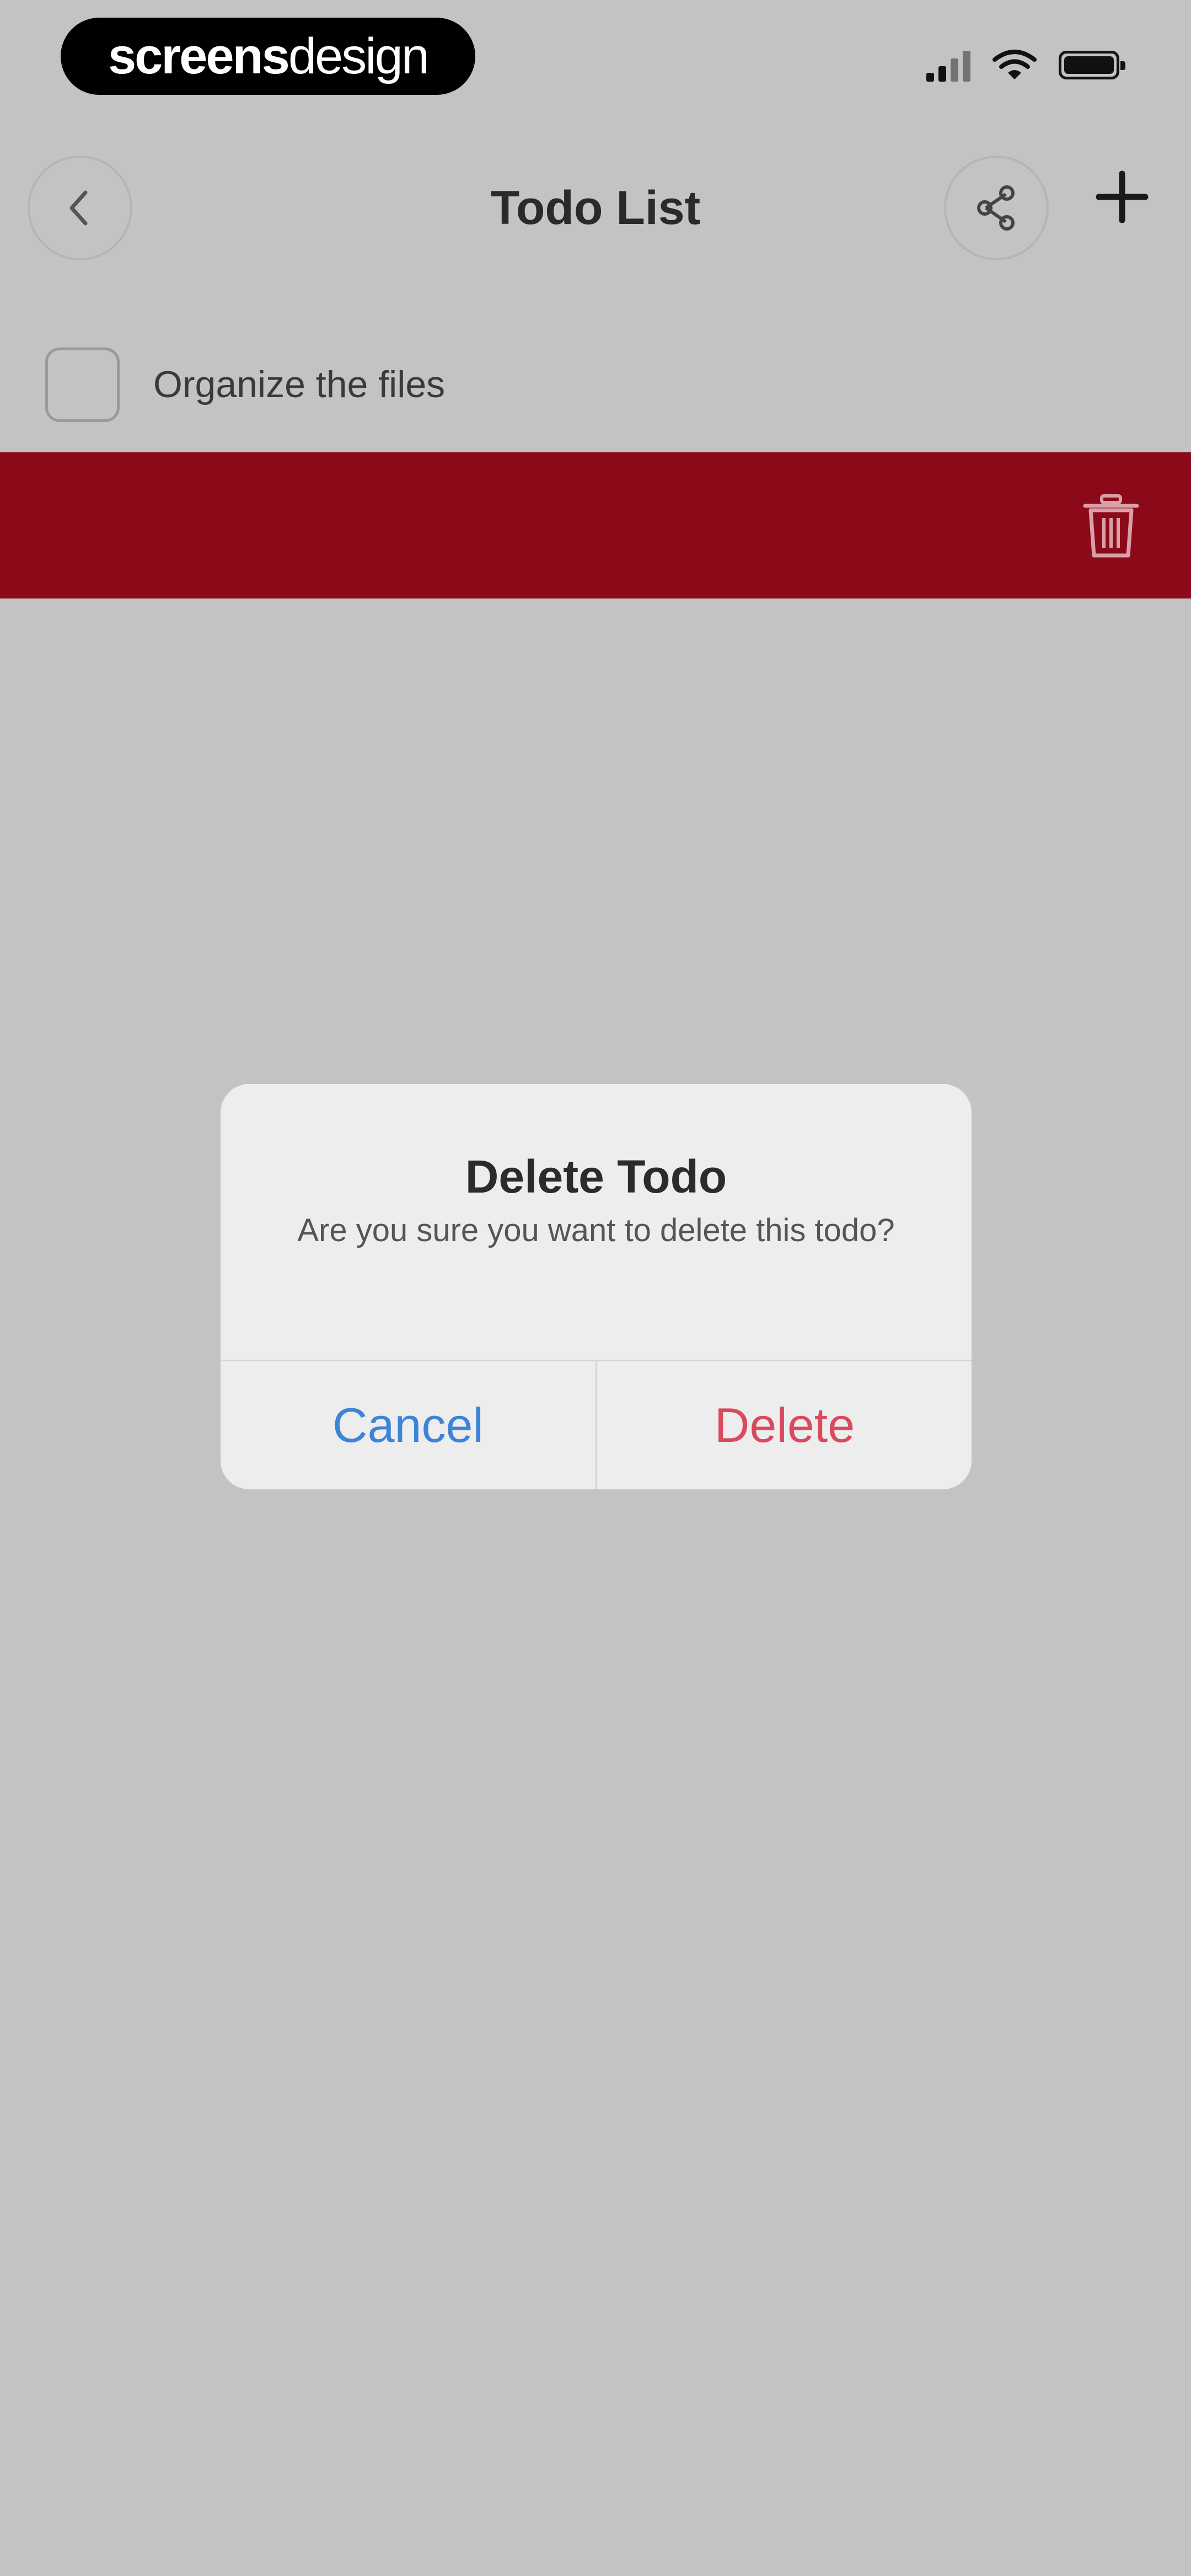 This screenshot has width=1191, height=2576. I want to click on brand-logo-light: design, so click(359, 56).